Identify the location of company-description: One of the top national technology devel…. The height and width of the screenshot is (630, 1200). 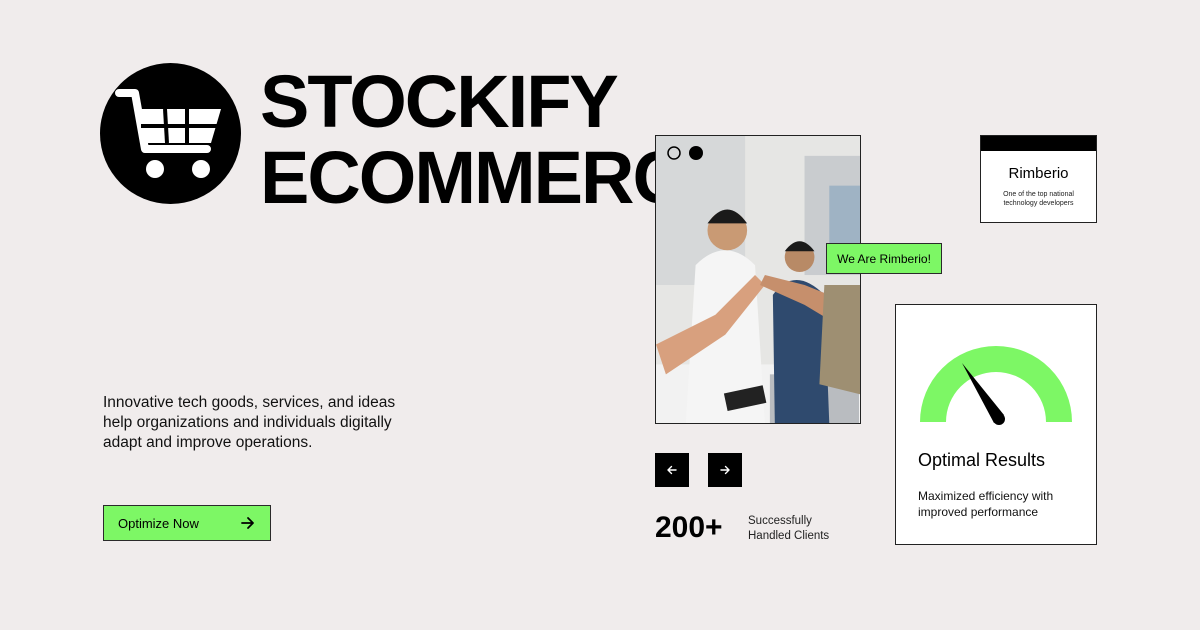
(1038, 199).